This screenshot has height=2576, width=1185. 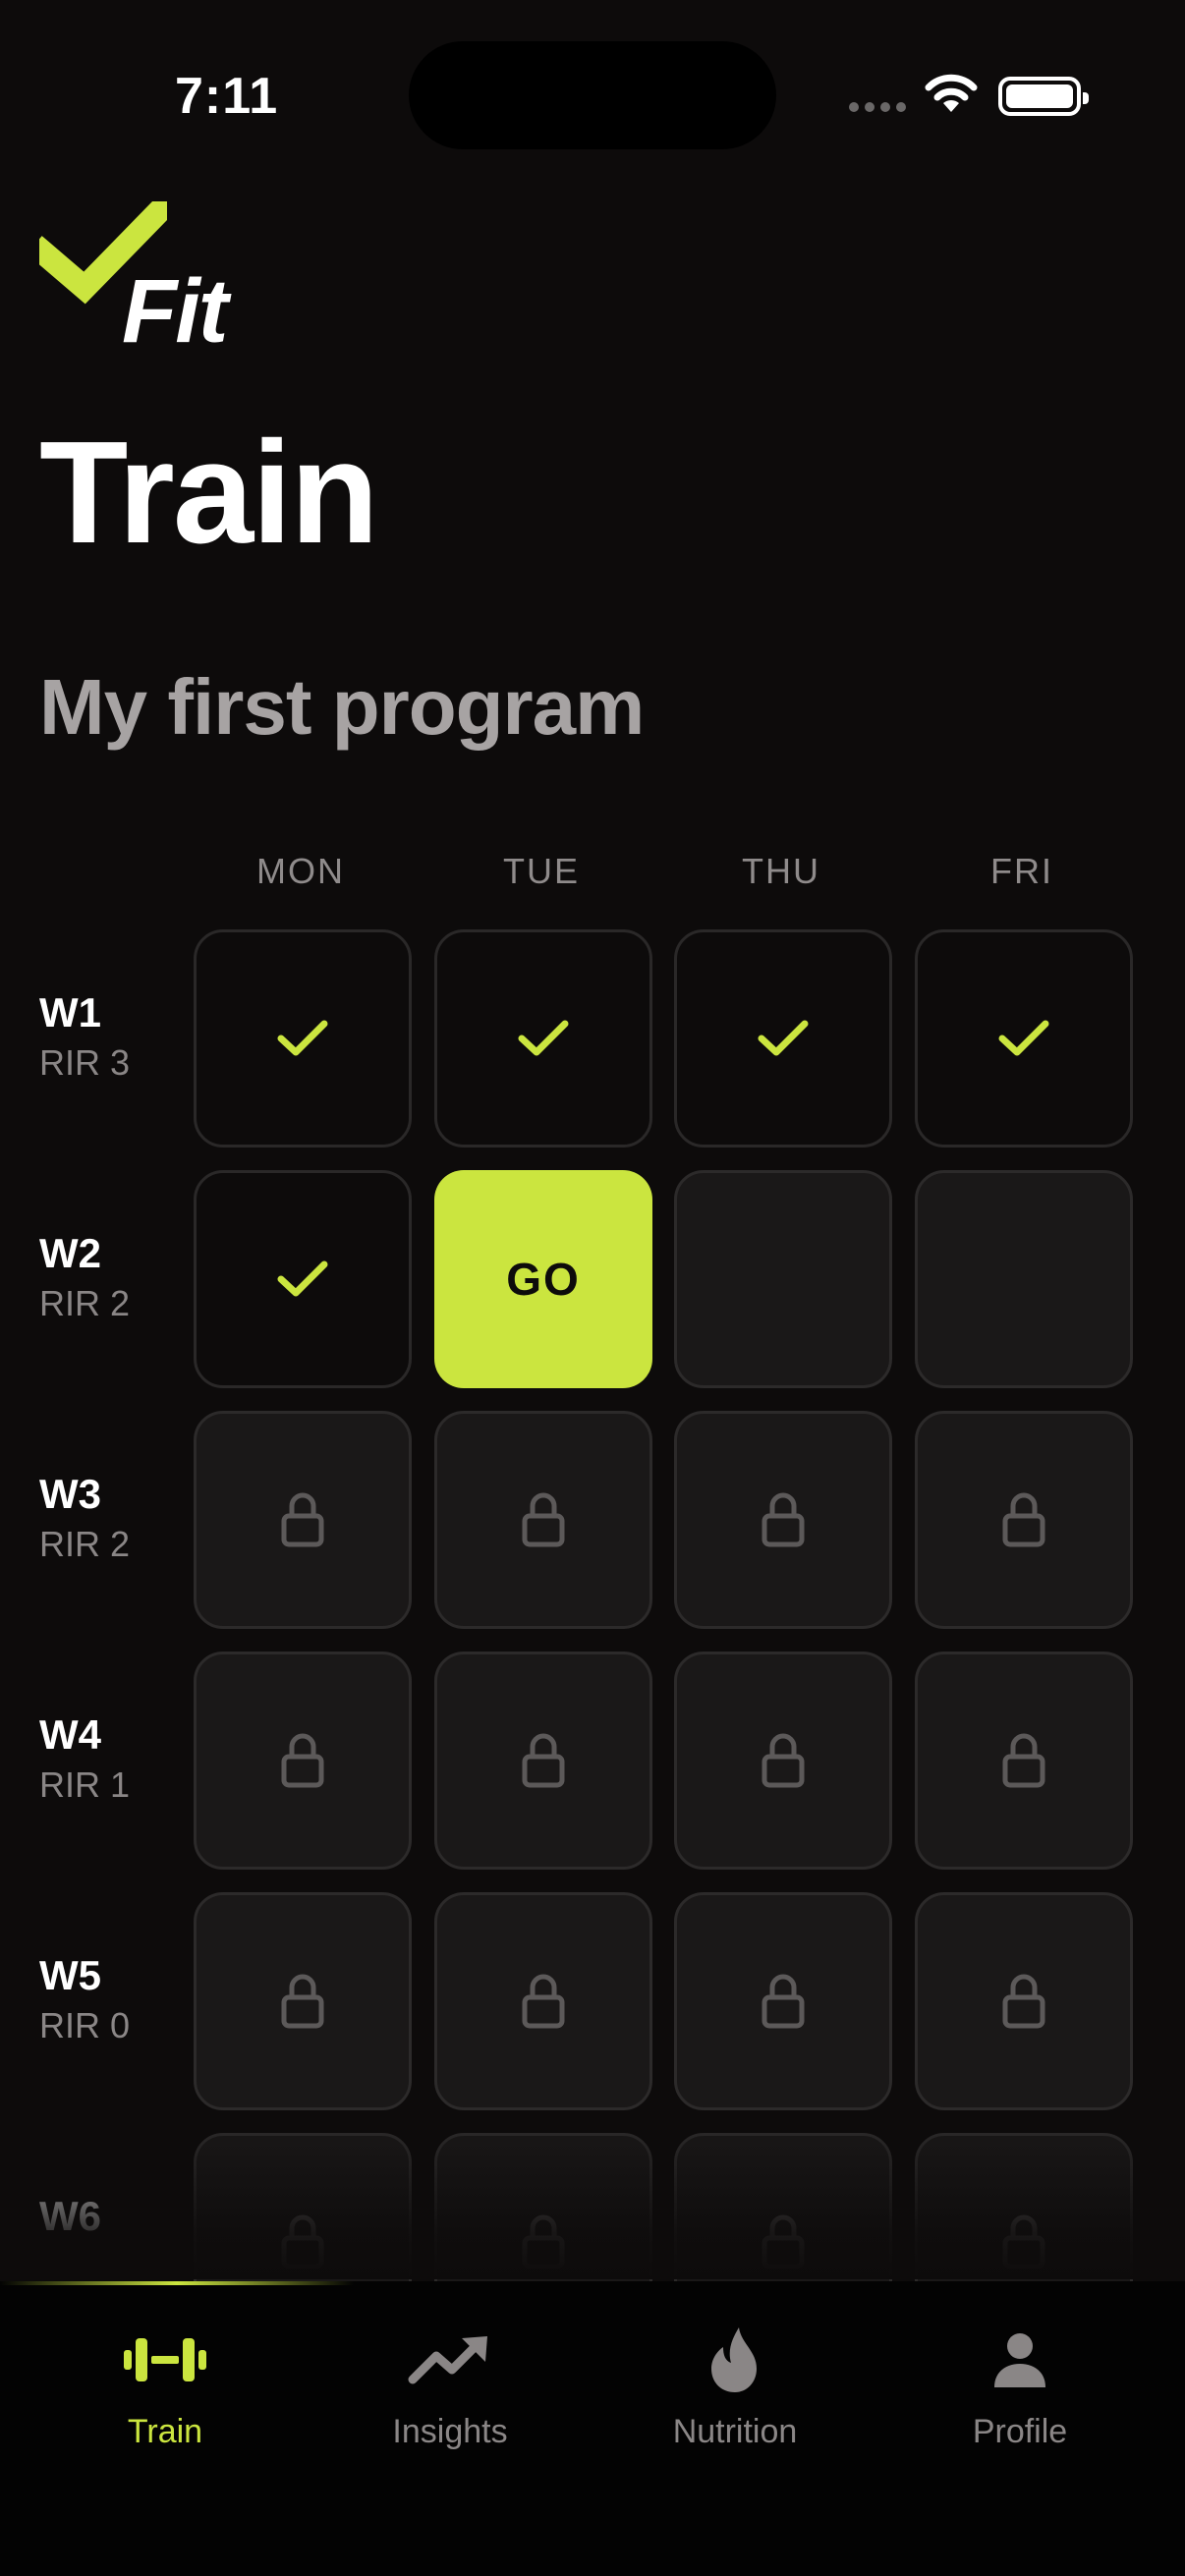 I want to click on workout-cell-w3-fri, so click(x=1024, y=1520).